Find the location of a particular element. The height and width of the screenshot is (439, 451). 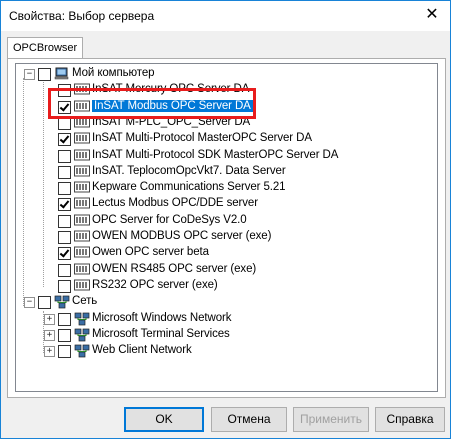

cancel-button: Отмена is located at coordinates (249, 419).